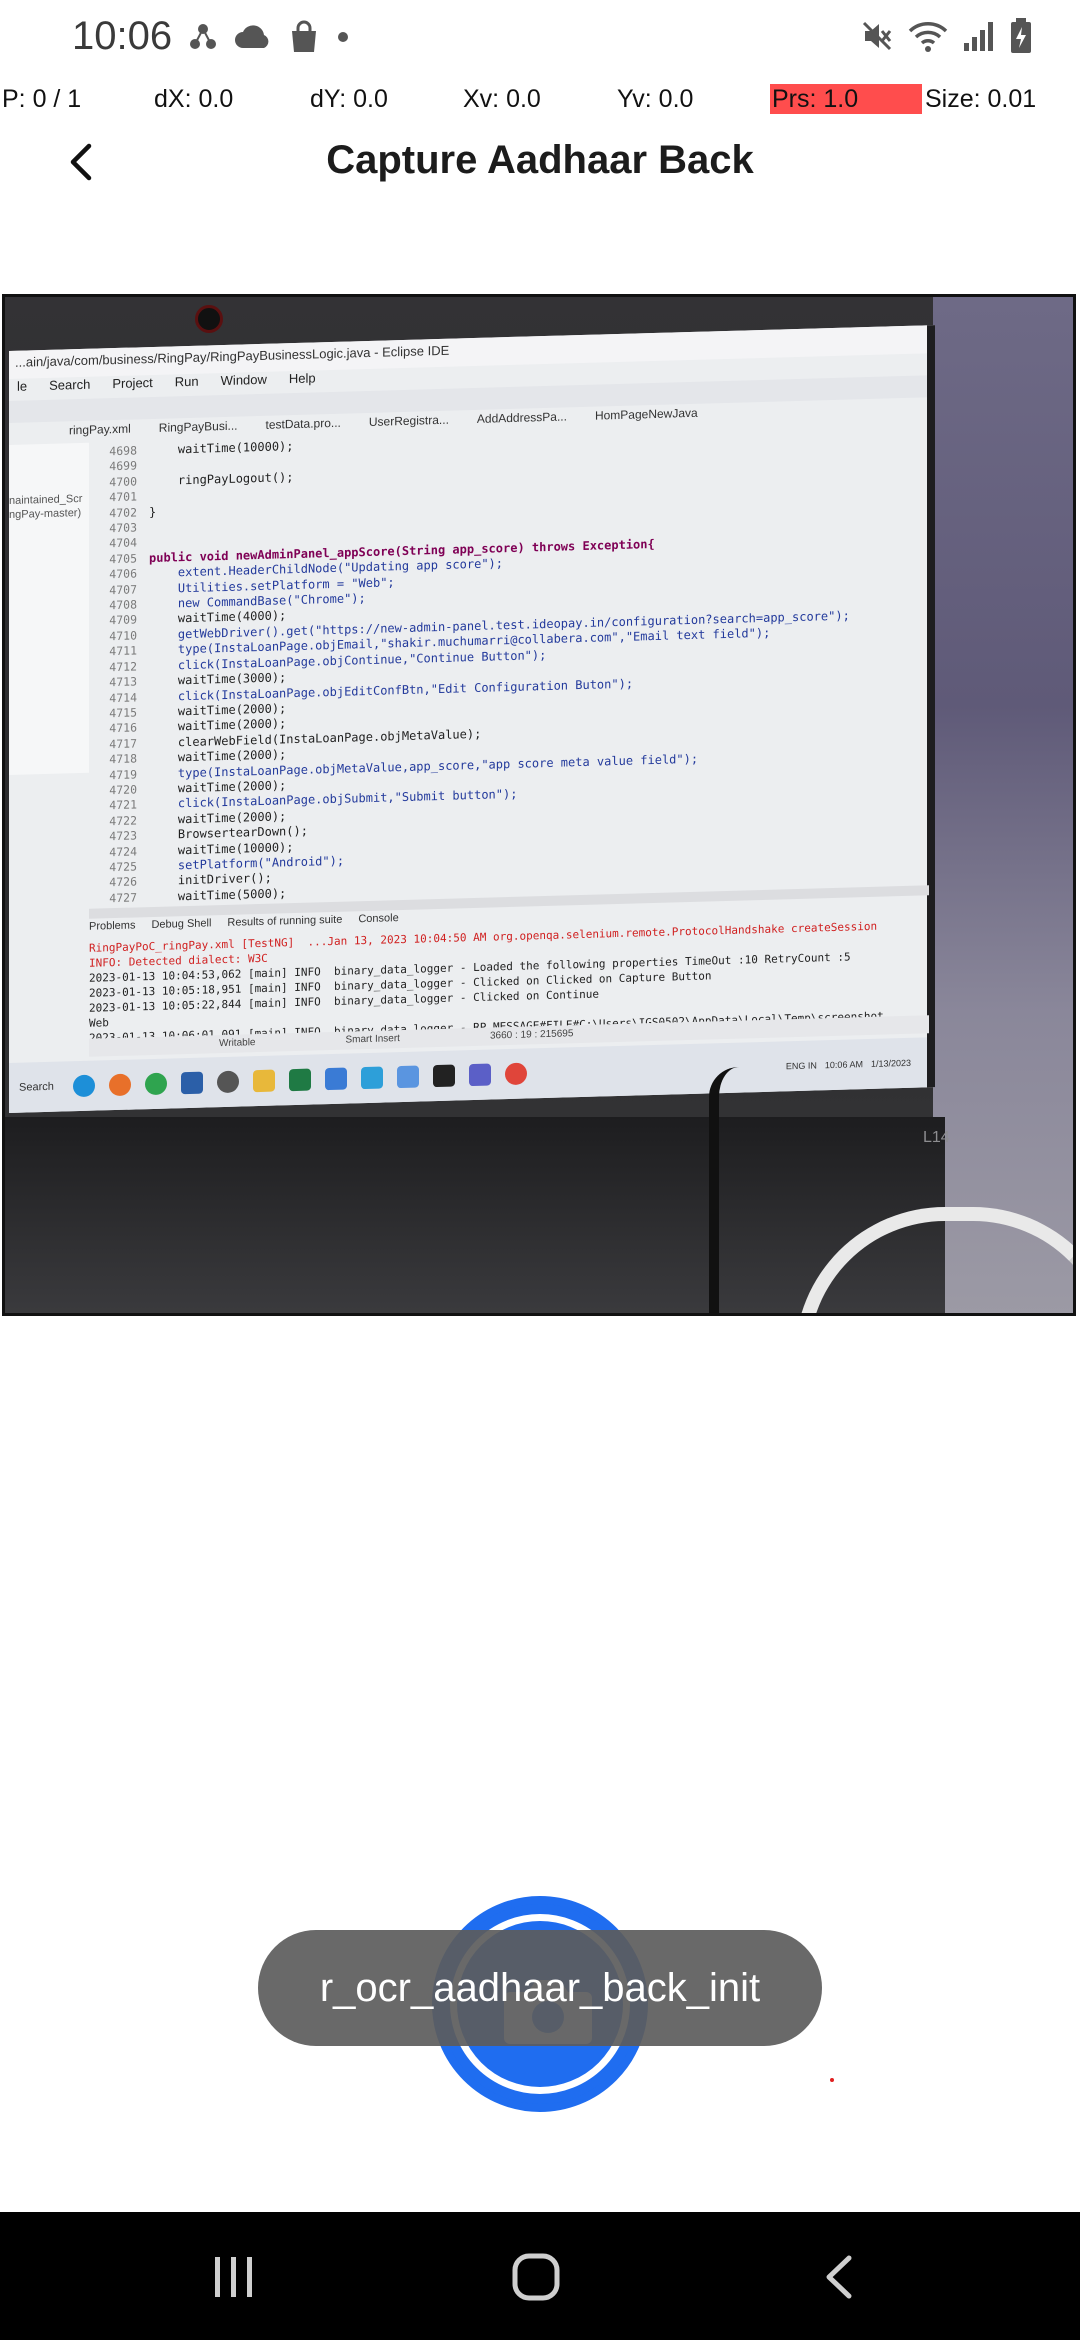  Describe the element at coordinates (123, 774) in the screenshot. I see `line-number: 4719` at that location.